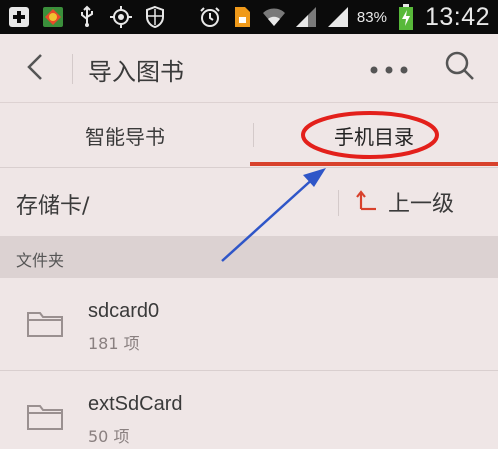 This screenshot has width=498, height=449. I want to click on page-title: 导入图书, so click(136, 72).